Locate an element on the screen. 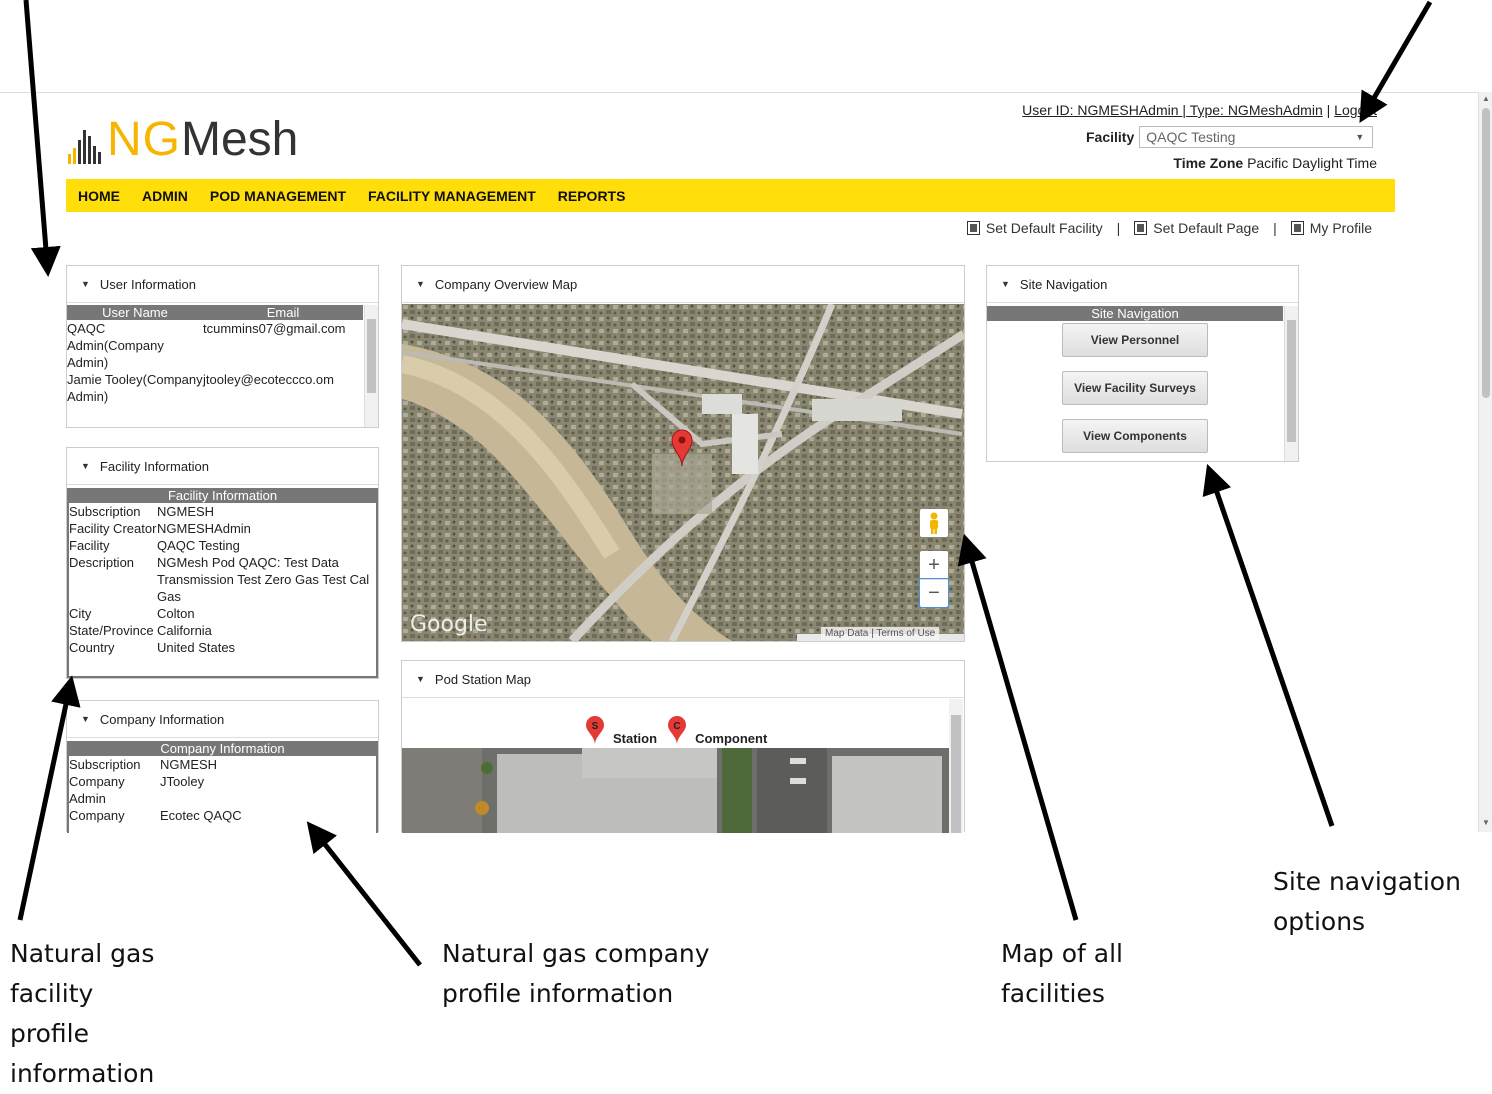  arrow-logout is located at coordinates (1396, 61).